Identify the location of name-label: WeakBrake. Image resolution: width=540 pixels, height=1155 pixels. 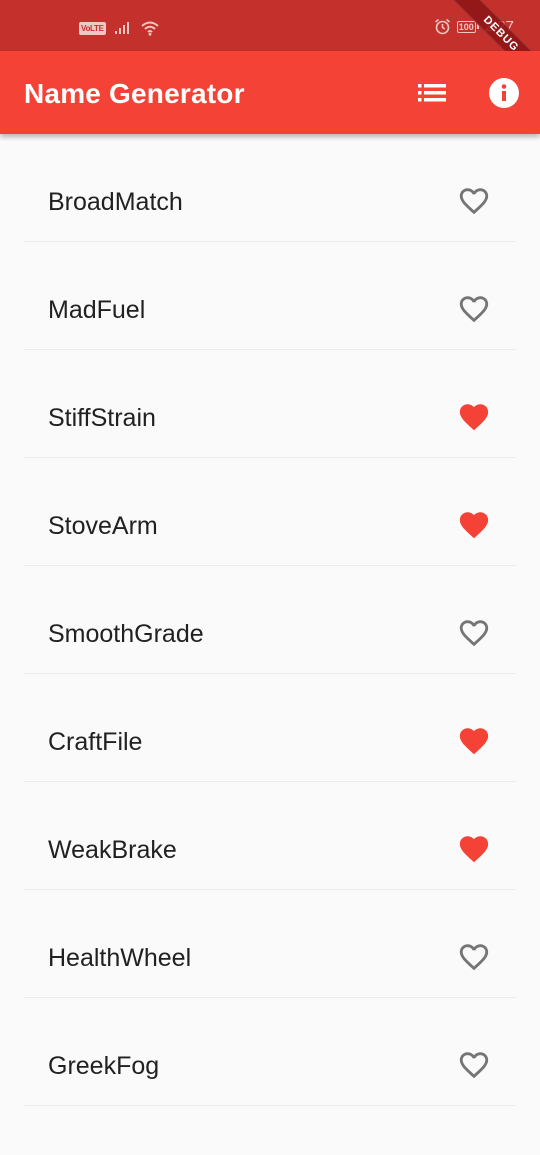
(112, 850).